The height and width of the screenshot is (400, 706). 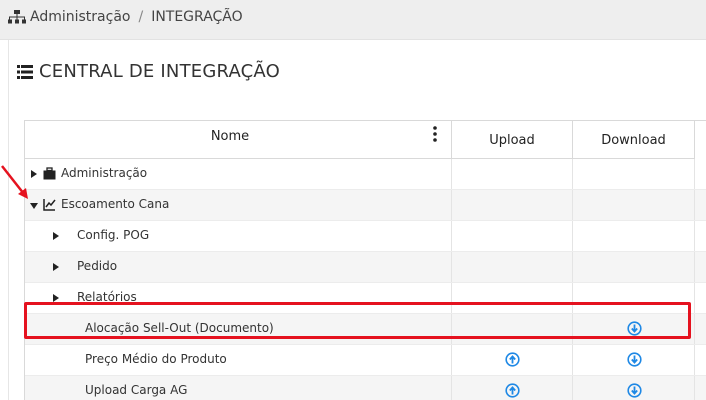 What do you see at coordinates (238, 174) in the screenshot?
I see `row-name-cell: Administração` at bounding box center [238, 174].